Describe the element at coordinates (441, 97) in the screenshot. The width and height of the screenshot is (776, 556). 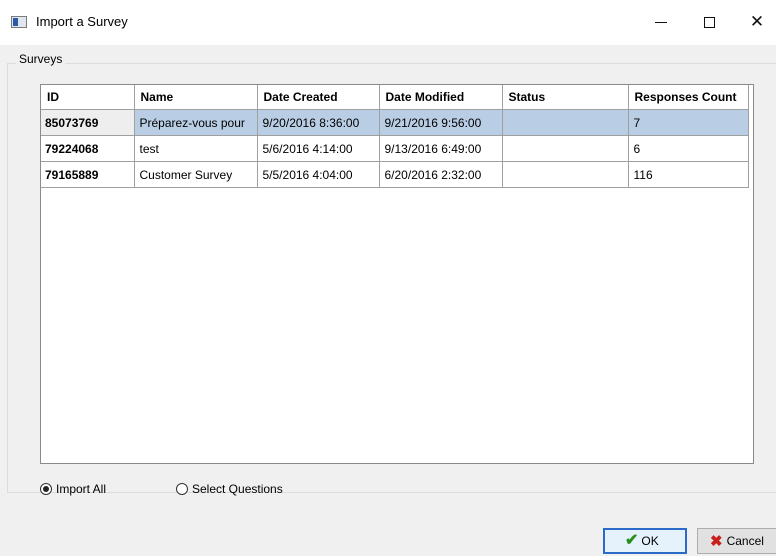
I see `column-header-date-modified: Date Modified` at that location.